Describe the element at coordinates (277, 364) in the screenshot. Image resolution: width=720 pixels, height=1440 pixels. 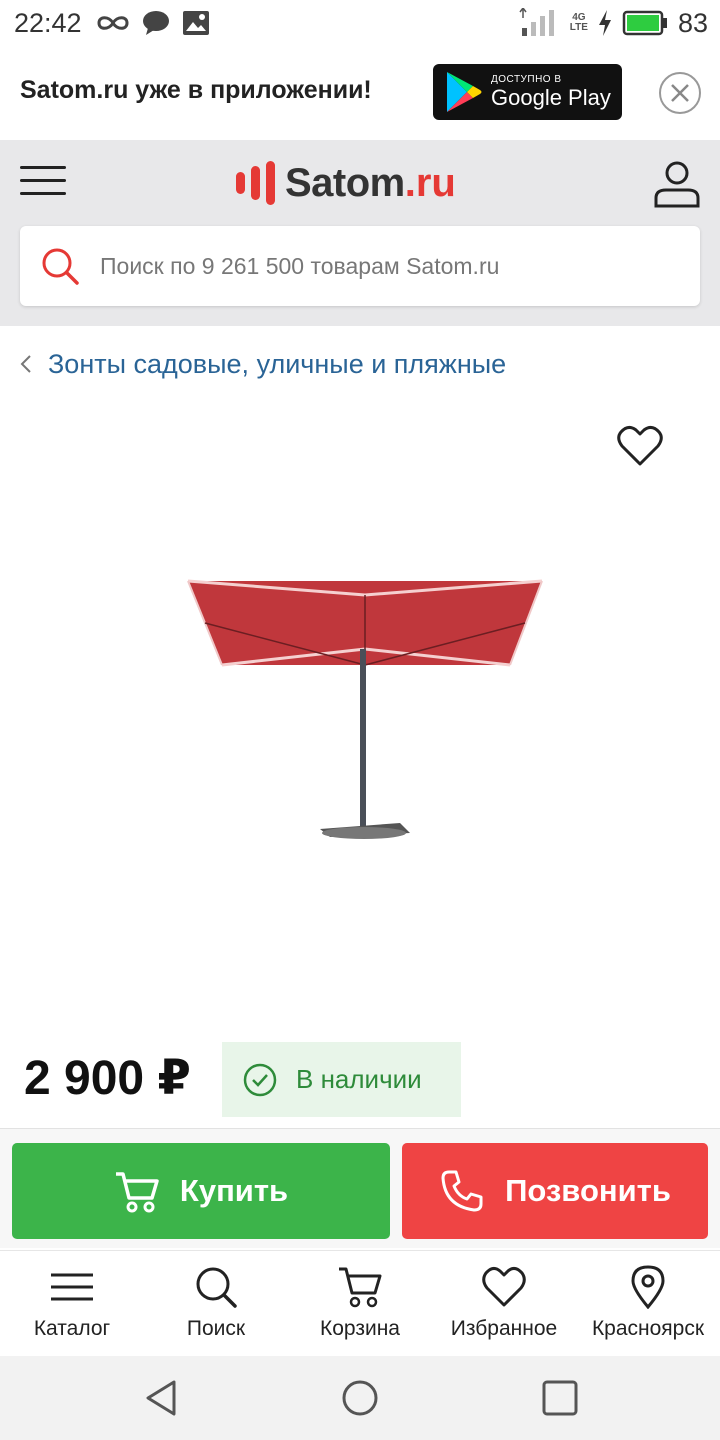
I see `breadcrumb-category-link: Зонты садовые, уличные и пляжные` at that location.